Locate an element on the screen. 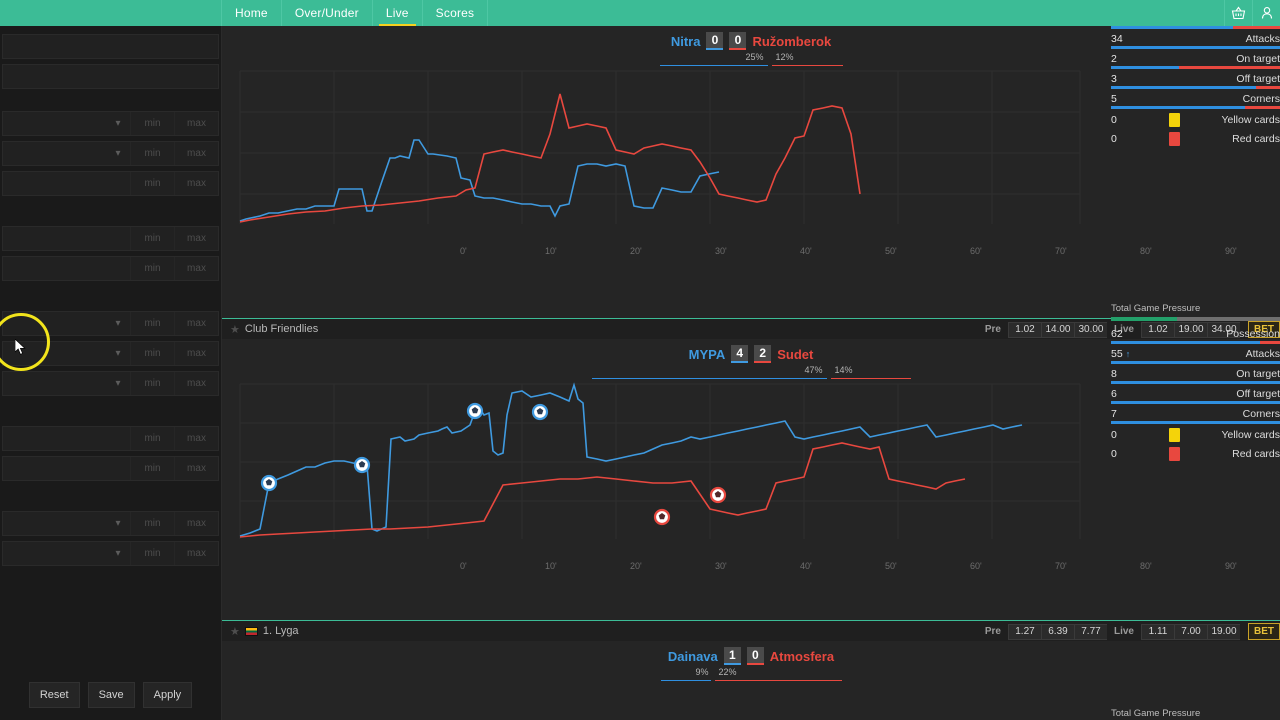 Image resolution: width=1280 pixels, height=720 pixels. max-input-5: max is located at coordinates (196, 183).